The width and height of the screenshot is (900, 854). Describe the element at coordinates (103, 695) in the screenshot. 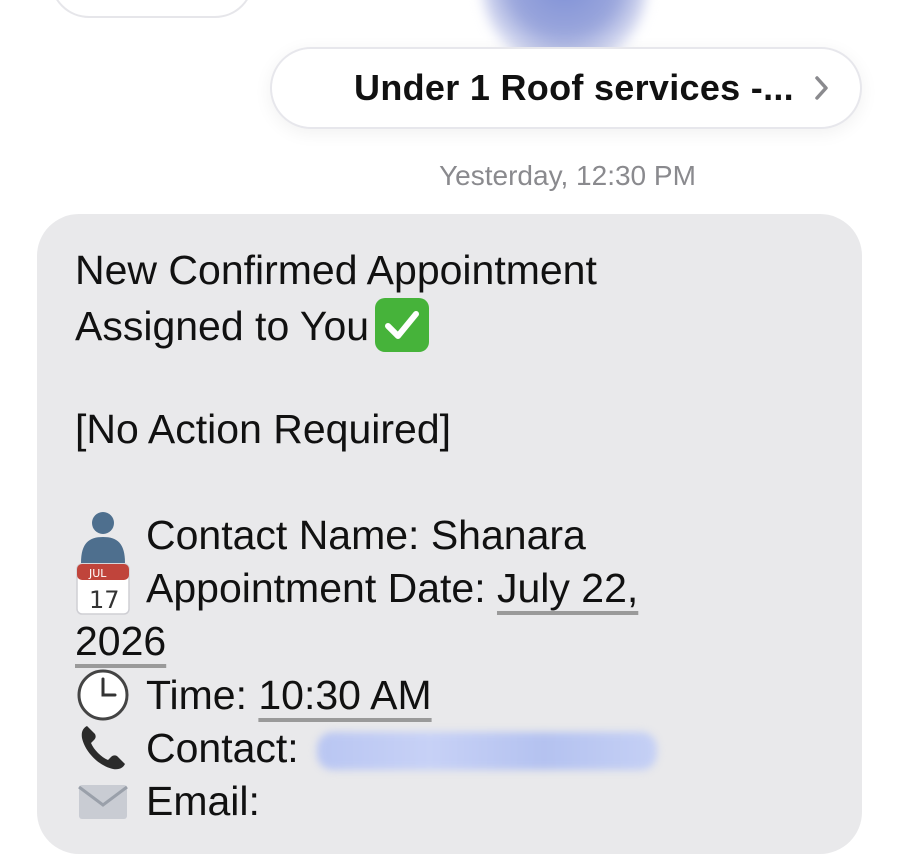

I see `clock-icon` at that location.